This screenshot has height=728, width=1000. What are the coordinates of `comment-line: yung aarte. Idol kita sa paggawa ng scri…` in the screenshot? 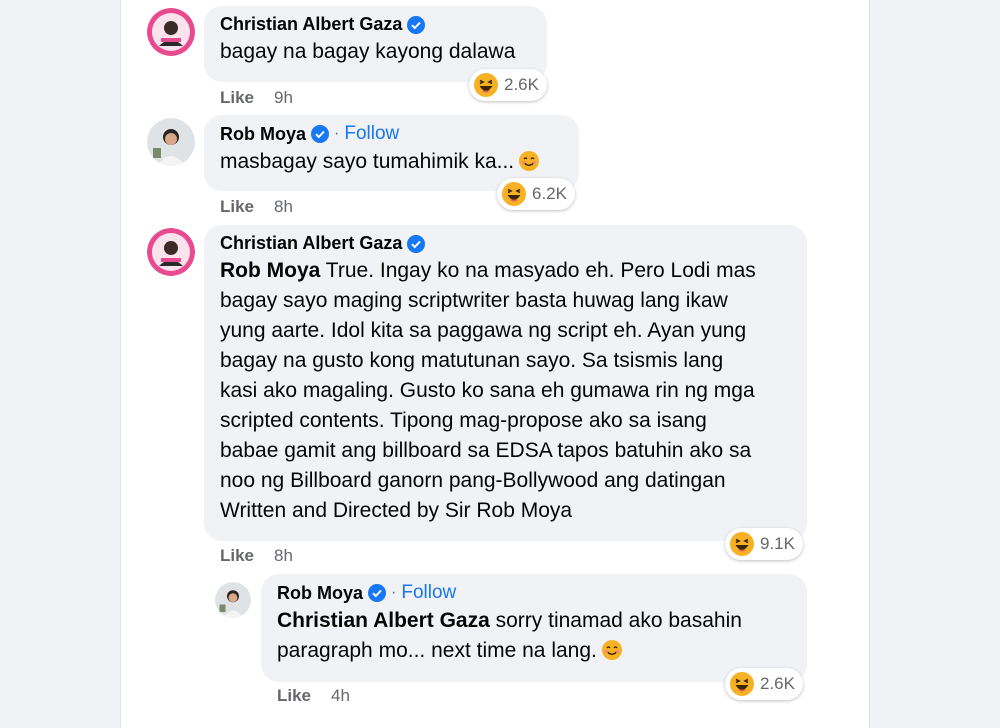 It's located at (483, 330).